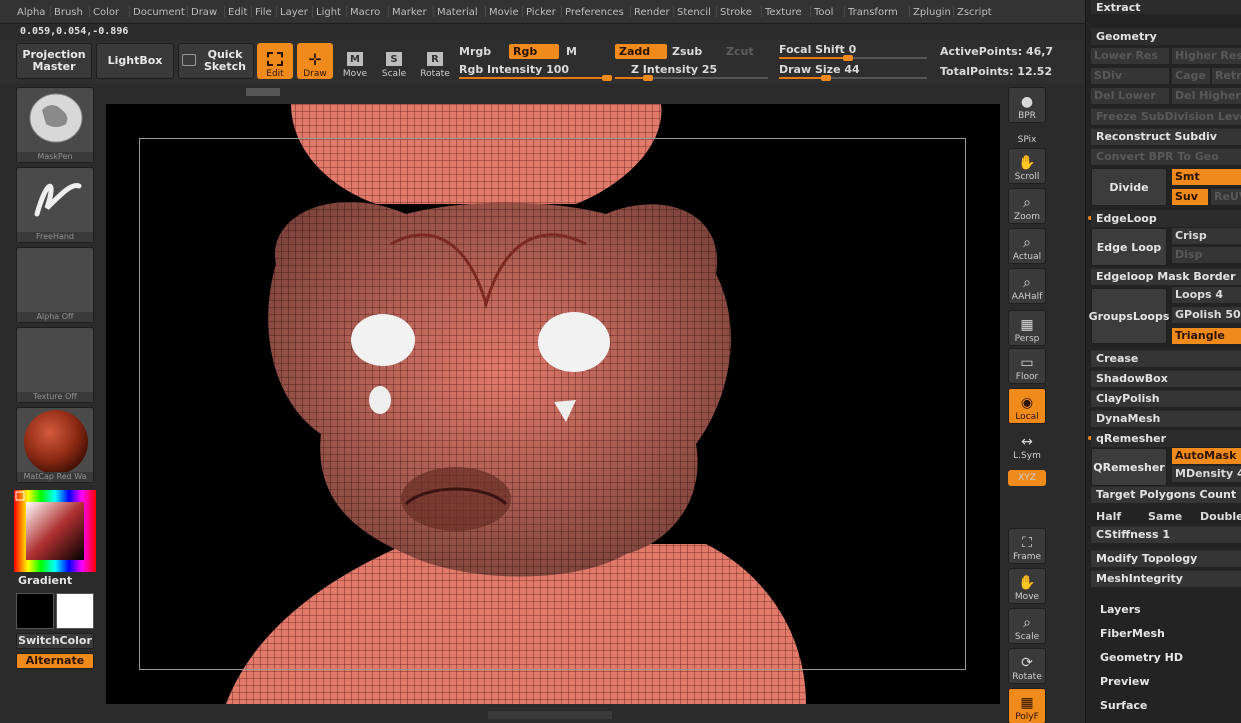  I want to click on half-button: Half, so click(1108, 516).